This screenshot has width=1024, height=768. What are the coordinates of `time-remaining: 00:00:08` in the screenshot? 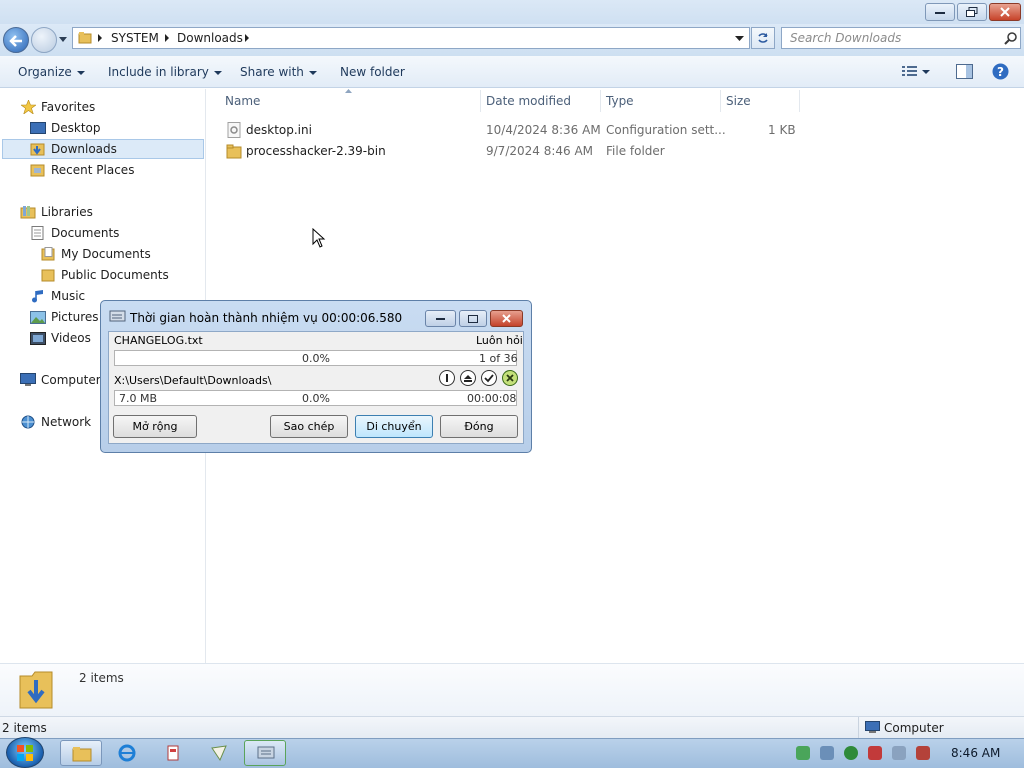 It's located at (492, 398).